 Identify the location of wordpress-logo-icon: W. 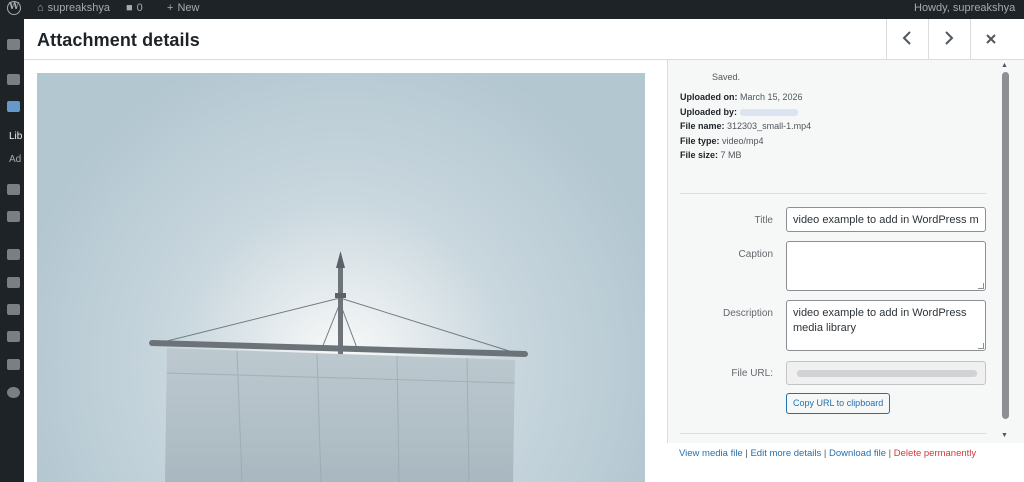
(14, 8).